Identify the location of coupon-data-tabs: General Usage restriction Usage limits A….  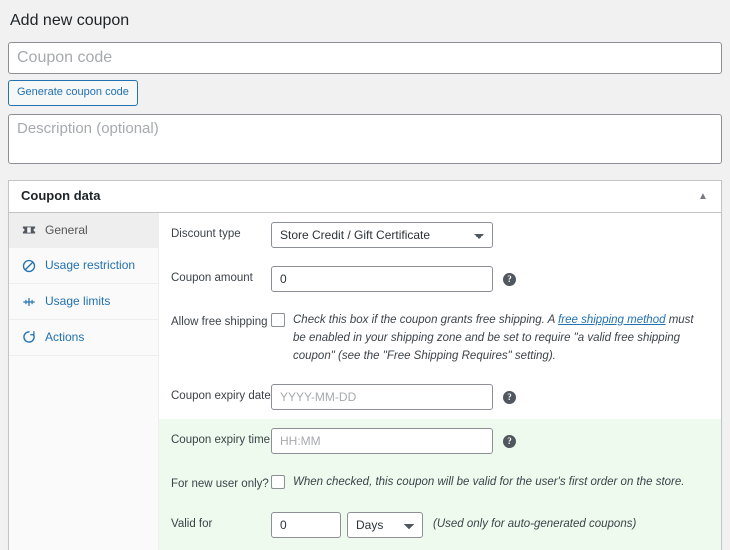
(84, 381).